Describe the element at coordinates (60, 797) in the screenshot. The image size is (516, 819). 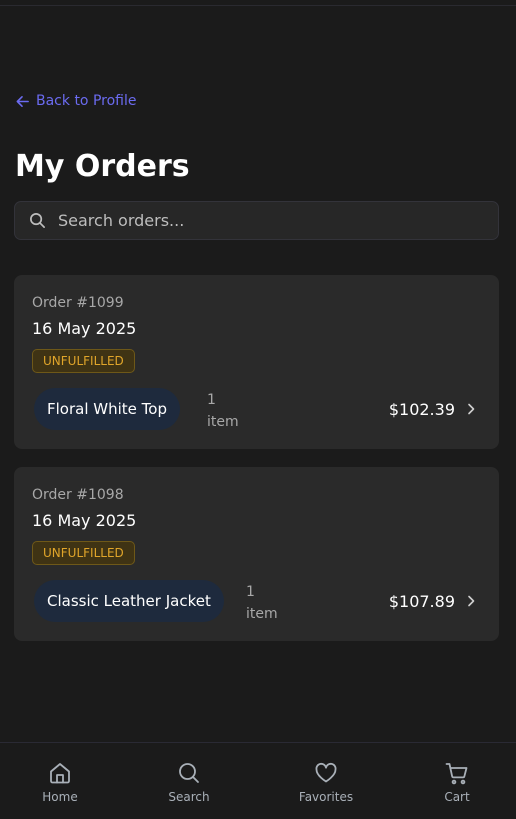
I see `nav-label-home: Home` at that location.